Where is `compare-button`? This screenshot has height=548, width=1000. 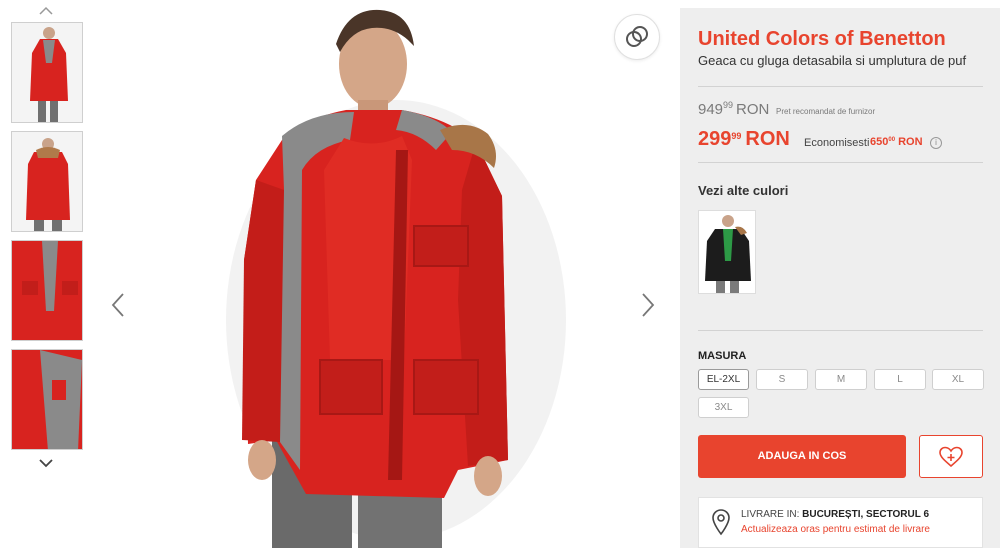 compare-button is located at coordinates (637, 37).